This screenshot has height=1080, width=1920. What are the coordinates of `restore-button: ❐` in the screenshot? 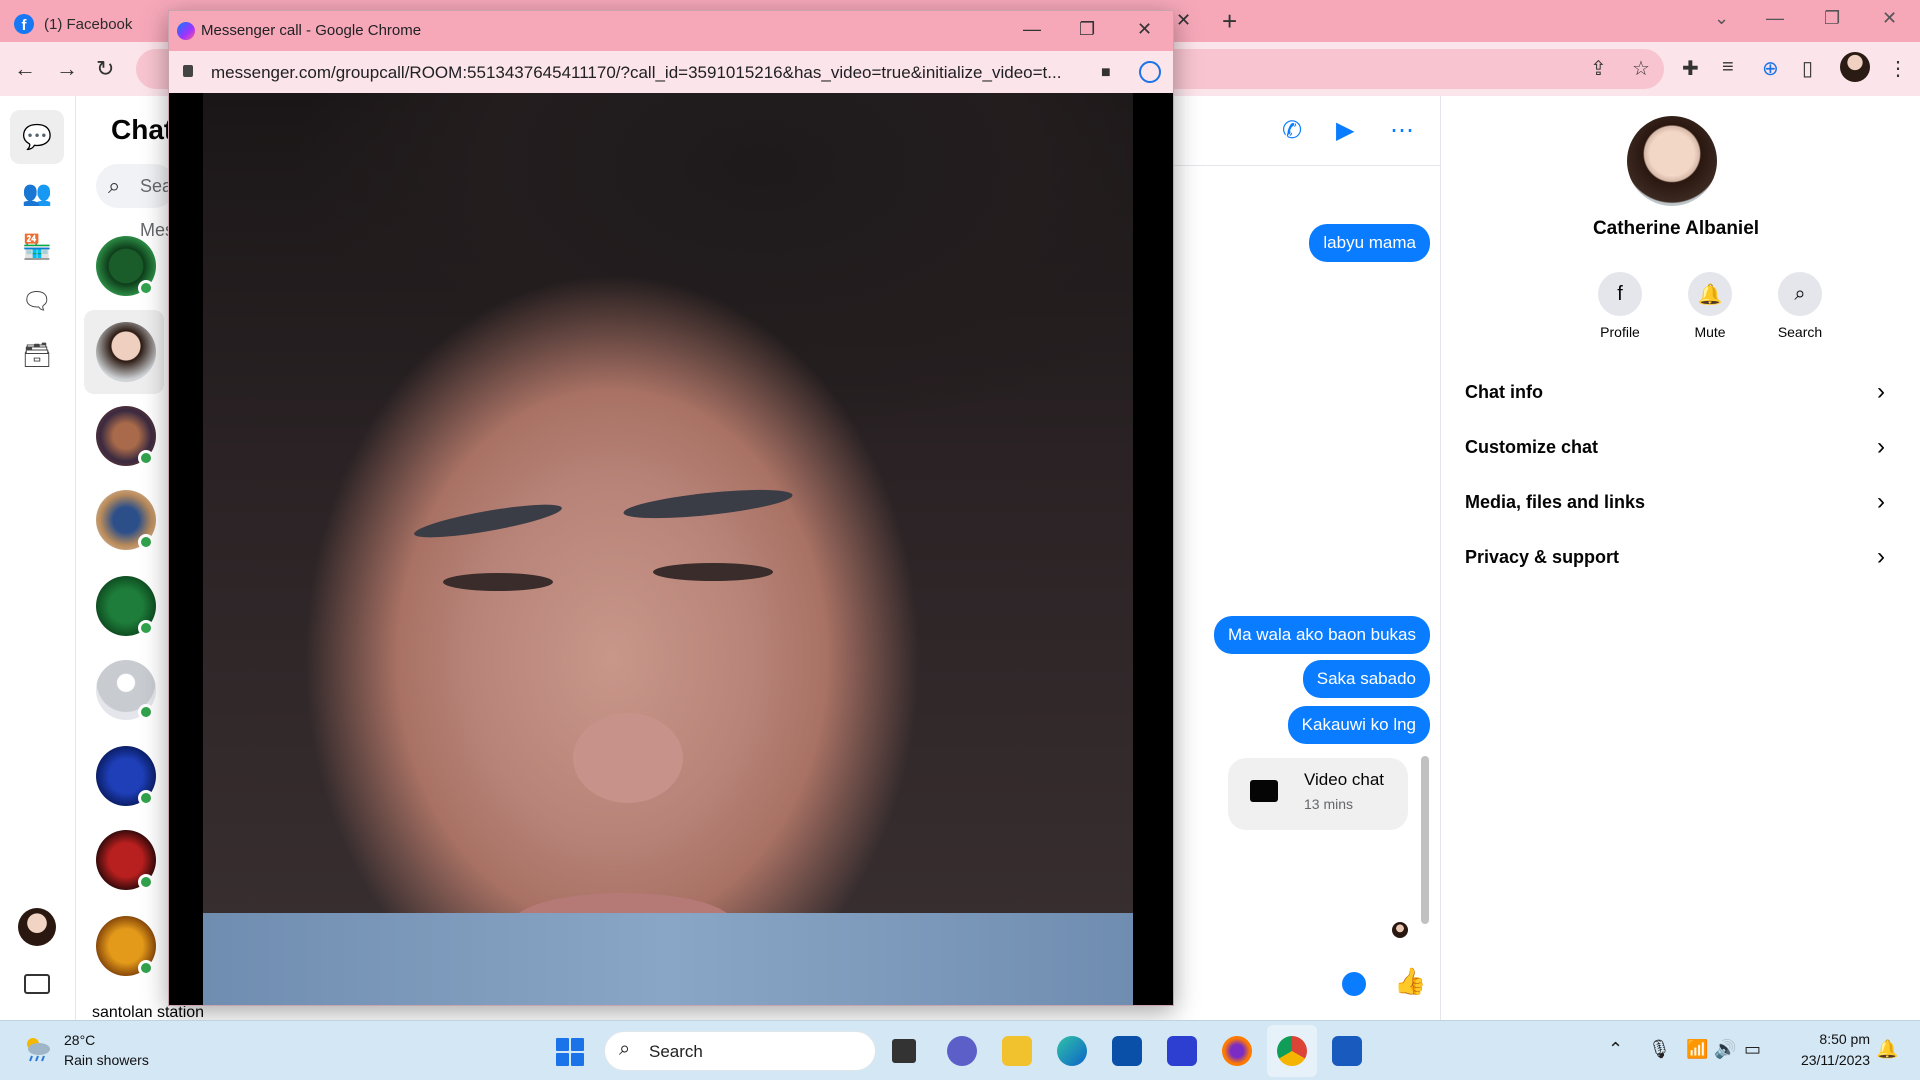 It's located at (1832, 18).